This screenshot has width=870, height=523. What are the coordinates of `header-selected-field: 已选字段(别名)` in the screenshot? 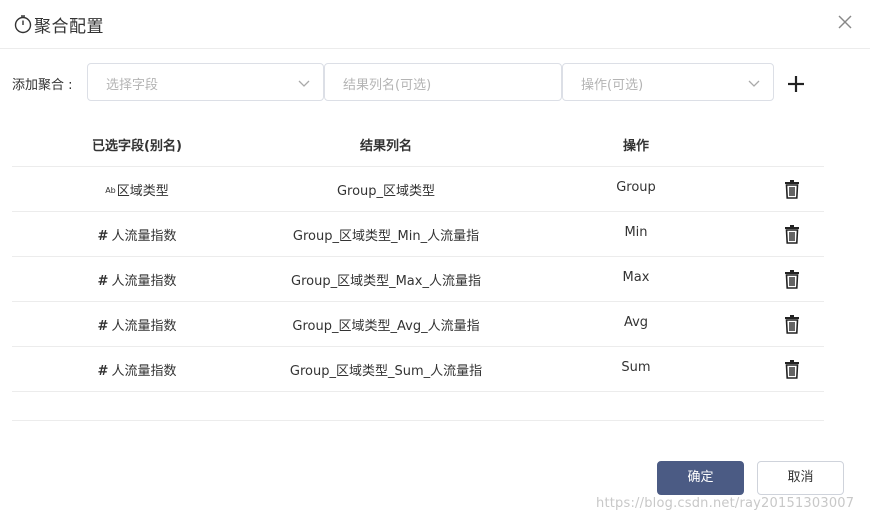 It's located at (137, 146).